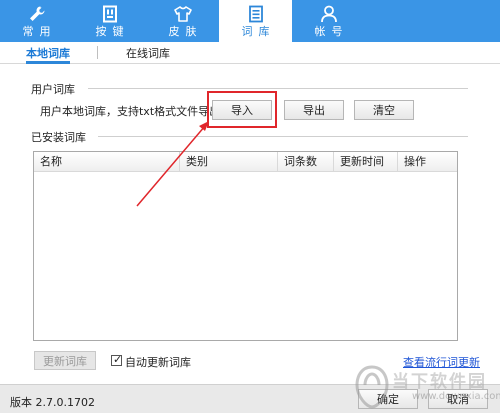 Image resolution: width=500 pixels, height=413 pixels. What do you see at coordinates (172, 164) in the screenshot?
I see `annotation-arrow-icon` at bounding box center [172, 164].